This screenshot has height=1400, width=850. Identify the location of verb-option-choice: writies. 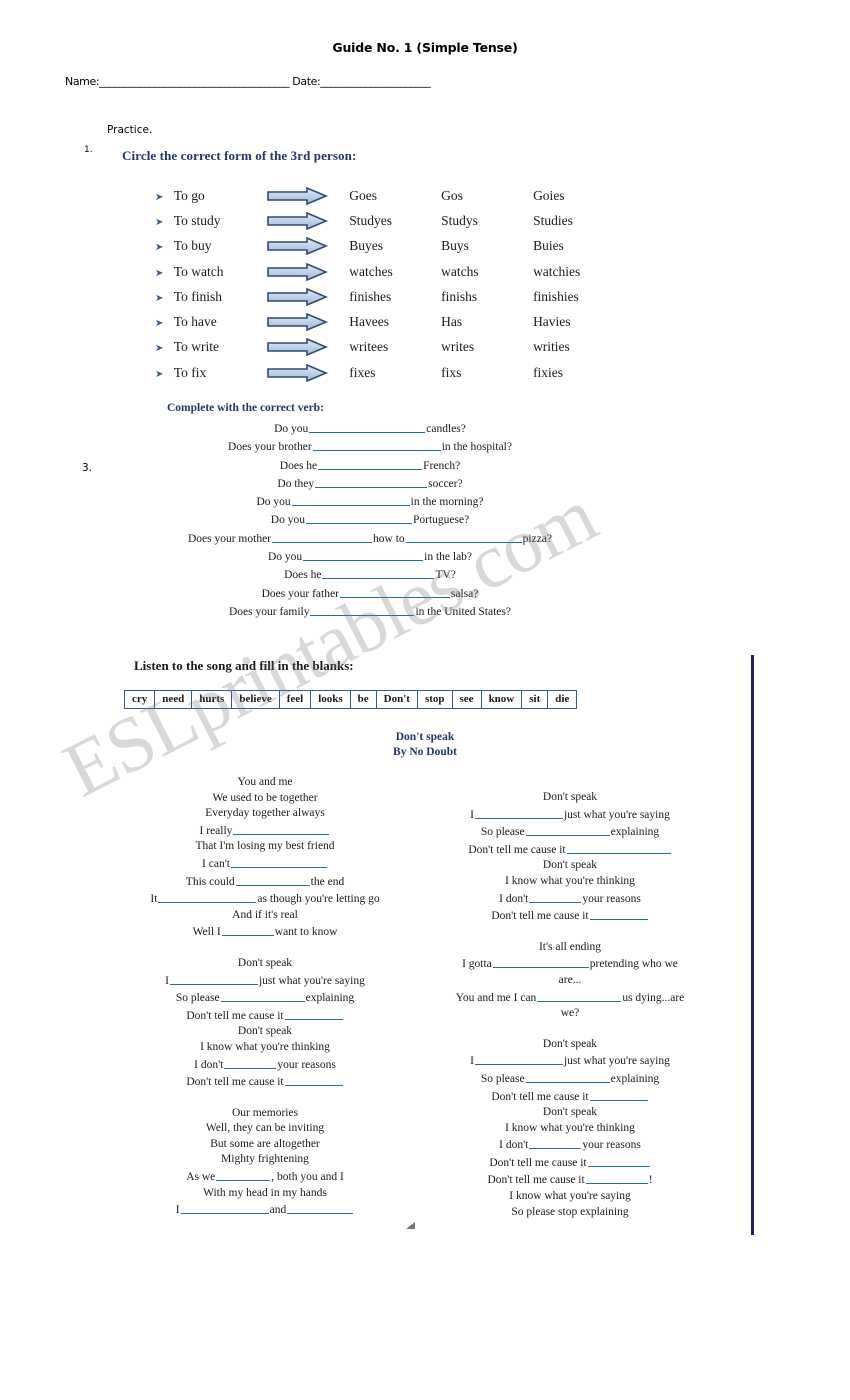
(579, 347).